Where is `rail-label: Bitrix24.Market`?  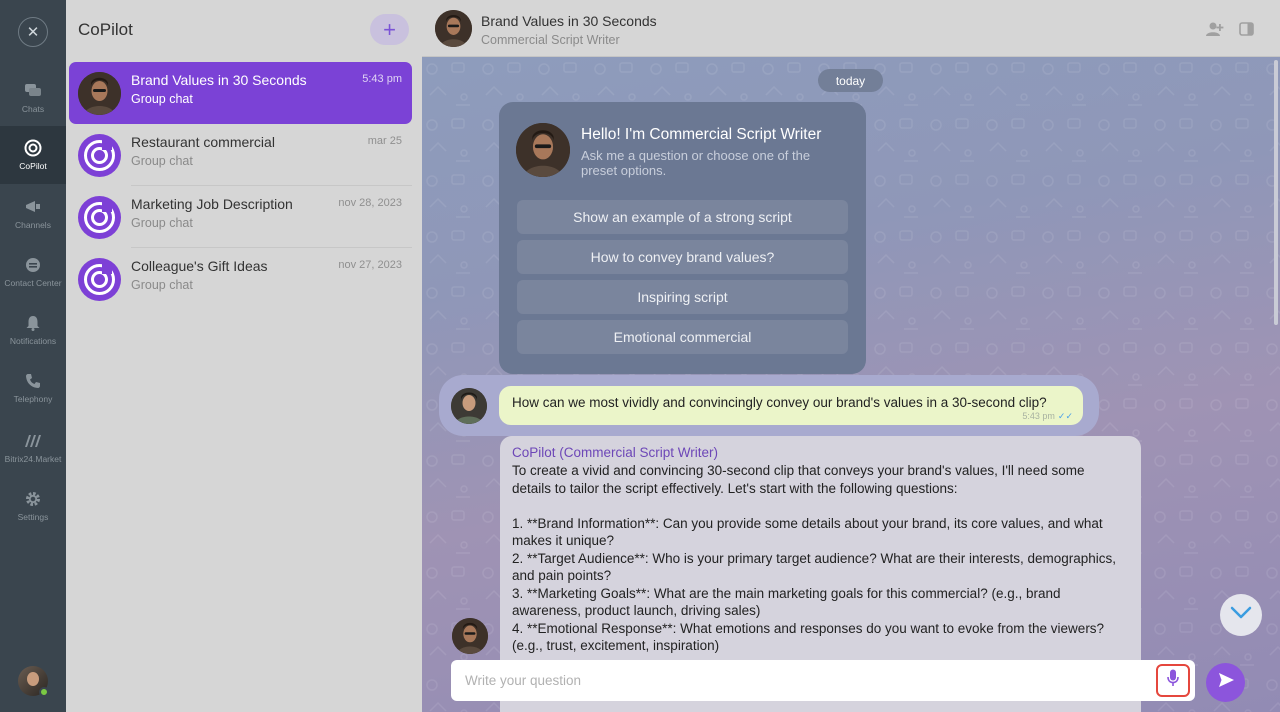
rail-label: Bitrix24.Market is located at coordinates (33, 459).